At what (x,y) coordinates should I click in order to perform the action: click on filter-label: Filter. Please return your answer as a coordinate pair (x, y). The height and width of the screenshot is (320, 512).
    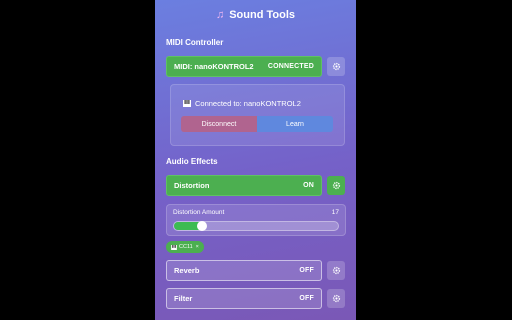
    Looking at the image, I should click on (183, 298).